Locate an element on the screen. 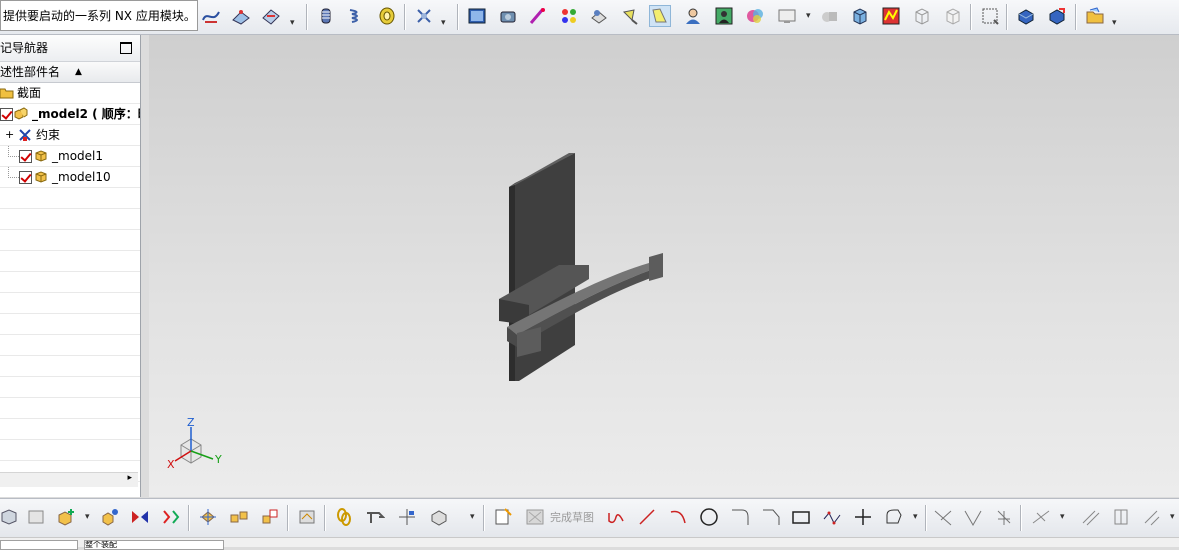 The height and width of the screenshot is (550, 1179). interference-icon is located at coordinates (375, 517).